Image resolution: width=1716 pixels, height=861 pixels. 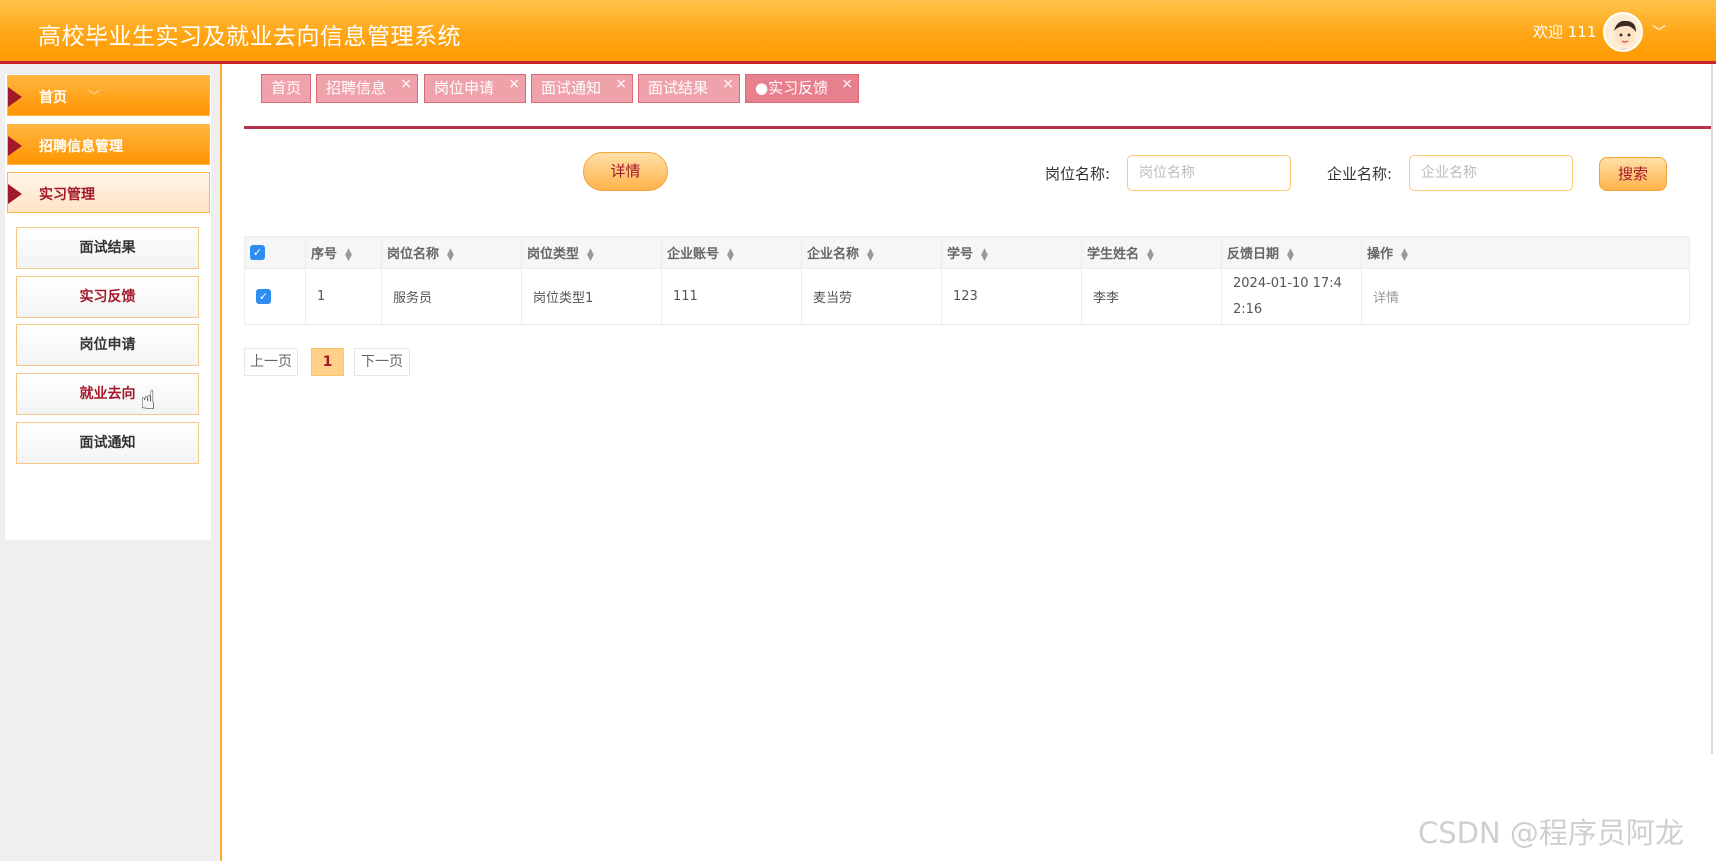 What do you see at coordinates (571, 88) in the screenshot?
I see `tab-label: 面试通知` at bounding box center [571, 88].